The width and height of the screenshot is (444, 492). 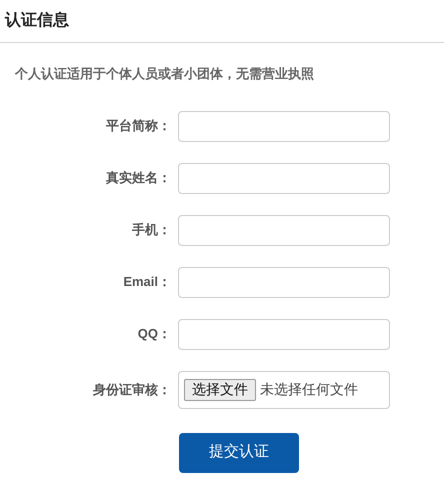 What do you see at coordinates (132, 389) in the screenshot?
I see `field-label: 身份证审核：` at bounding box center [132, 389].